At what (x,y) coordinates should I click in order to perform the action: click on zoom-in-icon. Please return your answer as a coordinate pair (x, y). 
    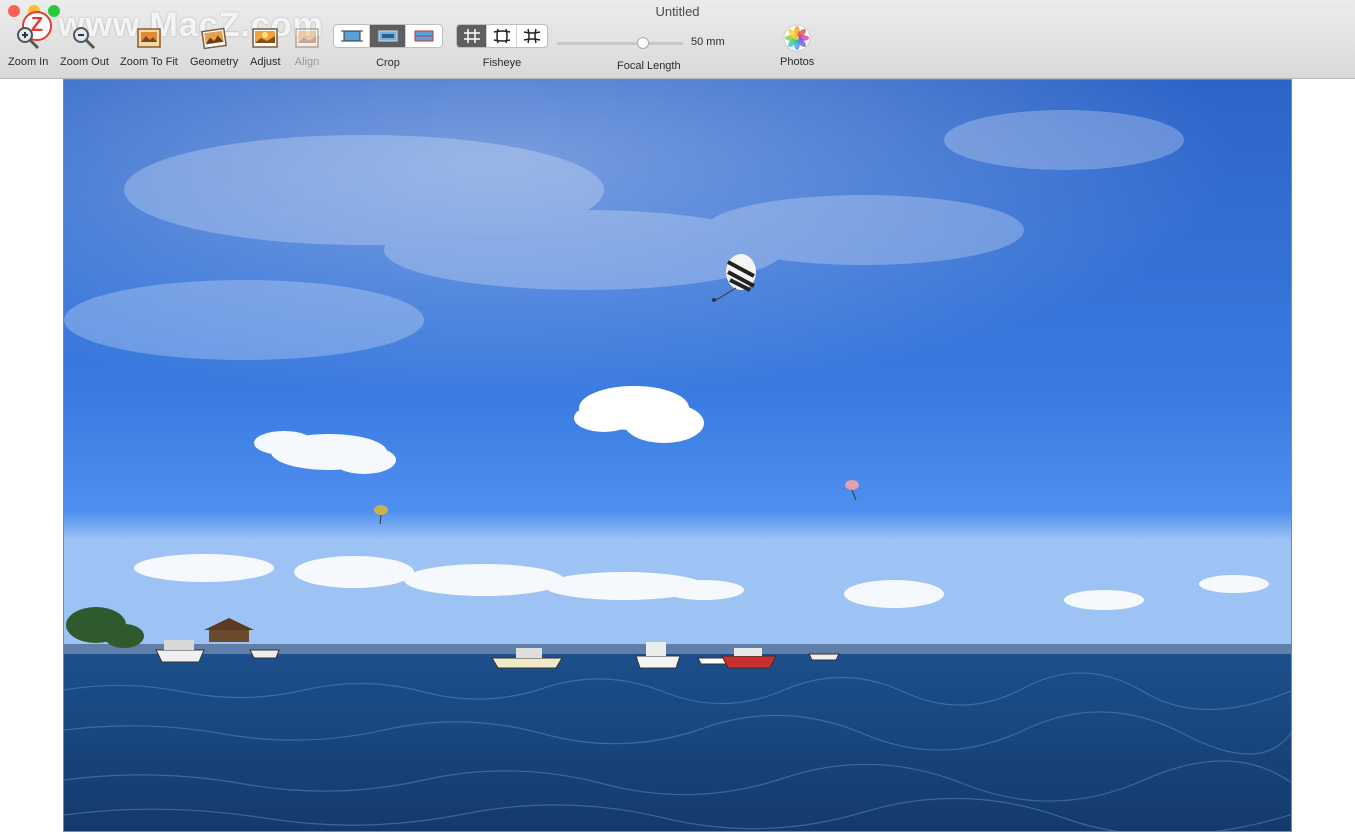
    Looking at the image, I should click on (28, 38).